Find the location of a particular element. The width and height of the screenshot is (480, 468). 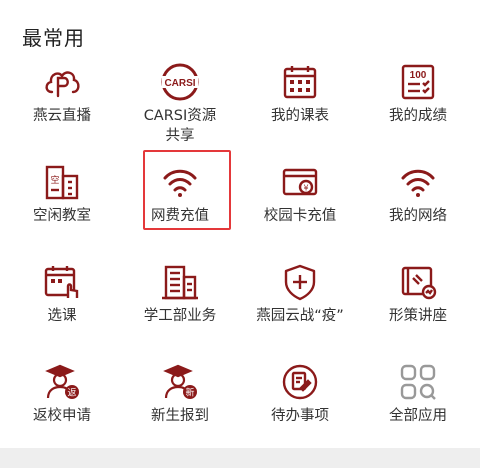

cloud-p-logo-icon is located at coordinates (62, 82).